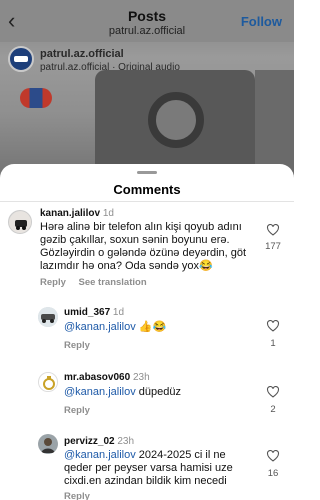 This screenshot has width=320, height=500. What do you see at coordinates (261, 21) in the screenshot?
I see `follow-button: Follow` at bounding box center [261, 21].